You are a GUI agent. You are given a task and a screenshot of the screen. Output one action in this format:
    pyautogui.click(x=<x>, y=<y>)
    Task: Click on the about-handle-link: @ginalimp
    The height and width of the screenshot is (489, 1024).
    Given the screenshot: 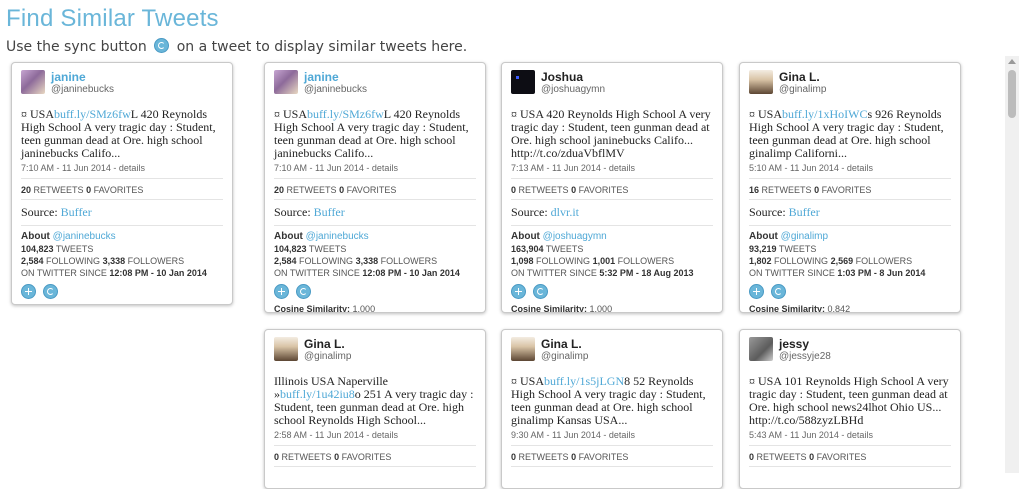 What is the action you would take?
    pyautogui.click(x=804, y=236)
    